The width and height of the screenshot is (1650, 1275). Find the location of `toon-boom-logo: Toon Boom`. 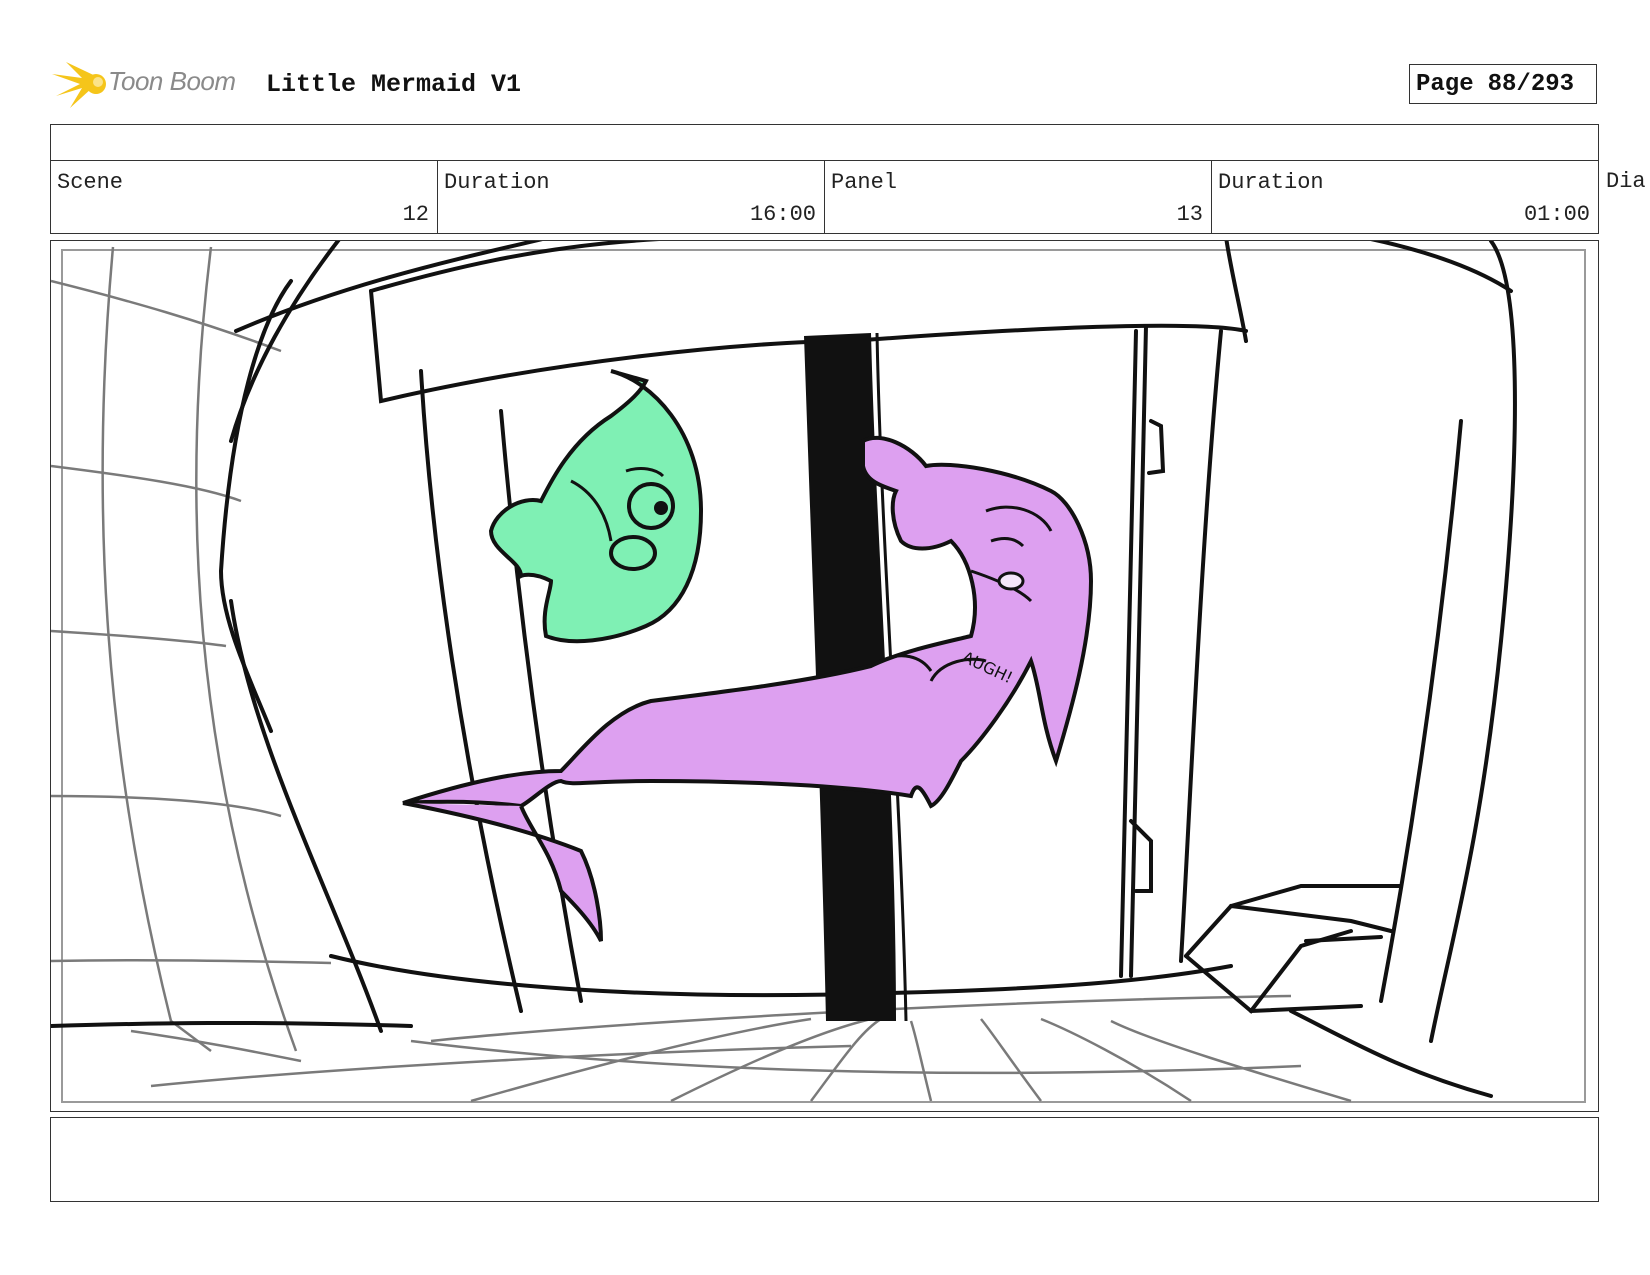

toon-boom-logo: Toon Boom is located at coordinates (153, 84).